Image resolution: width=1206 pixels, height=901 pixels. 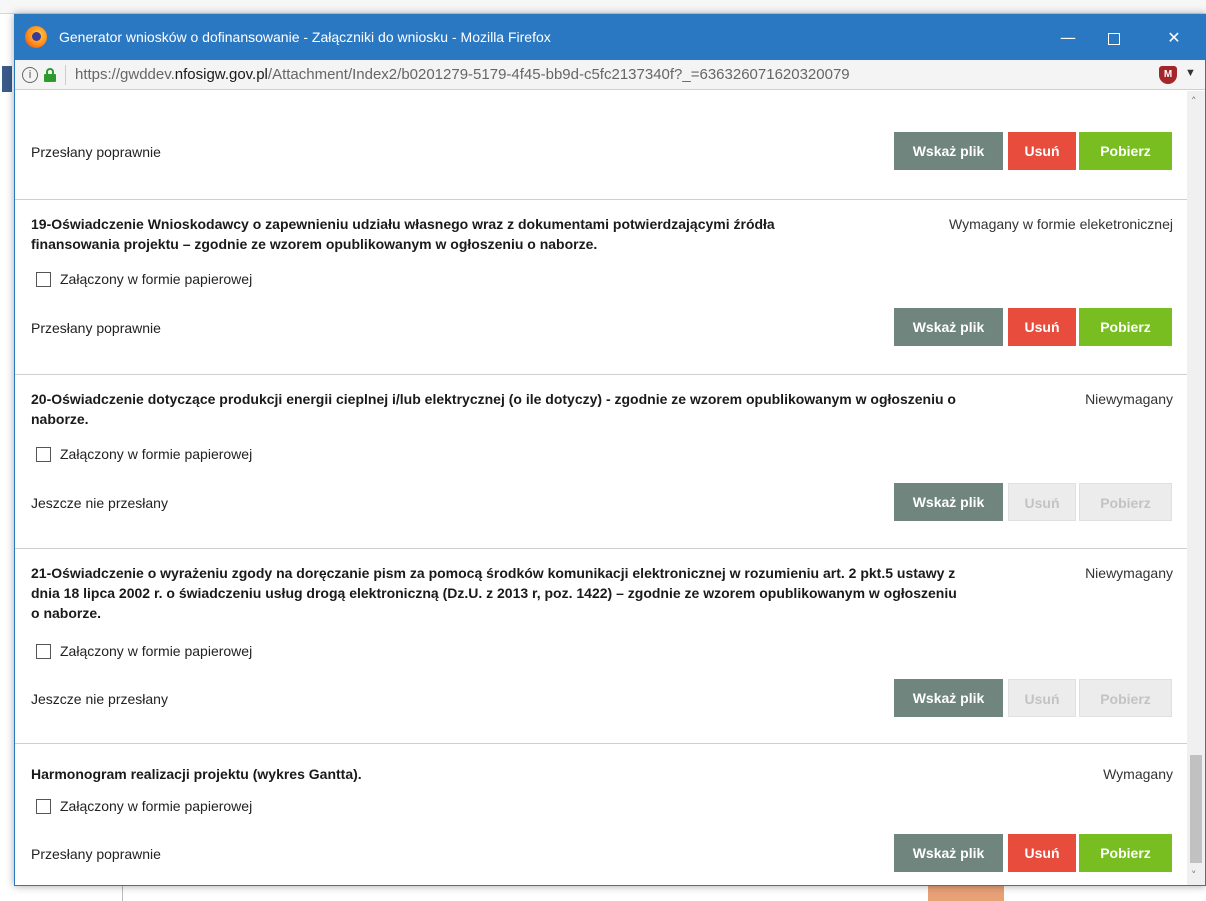 What do you see at coordinates (1190, 73) in the screenshot?
I see `dropdown-arrow-icon: ▼` at bounding box center [1190, 73].